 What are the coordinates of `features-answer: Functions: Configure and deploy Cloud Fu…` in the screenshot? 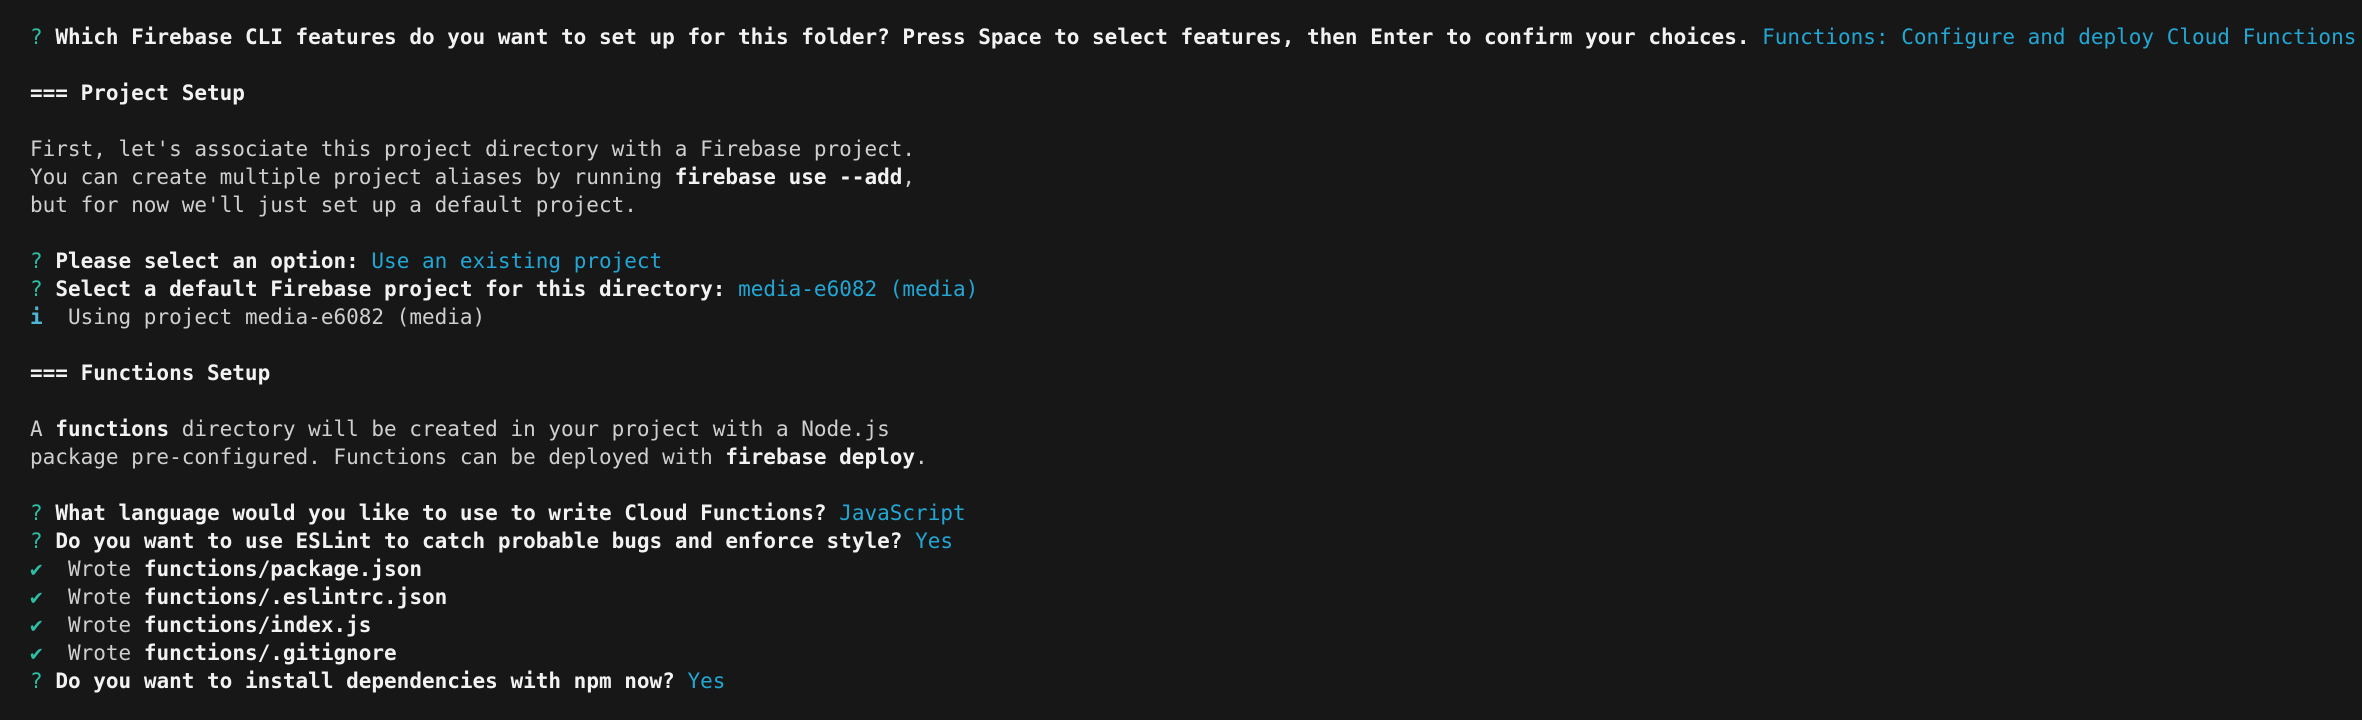 It's located at (2059, 37).